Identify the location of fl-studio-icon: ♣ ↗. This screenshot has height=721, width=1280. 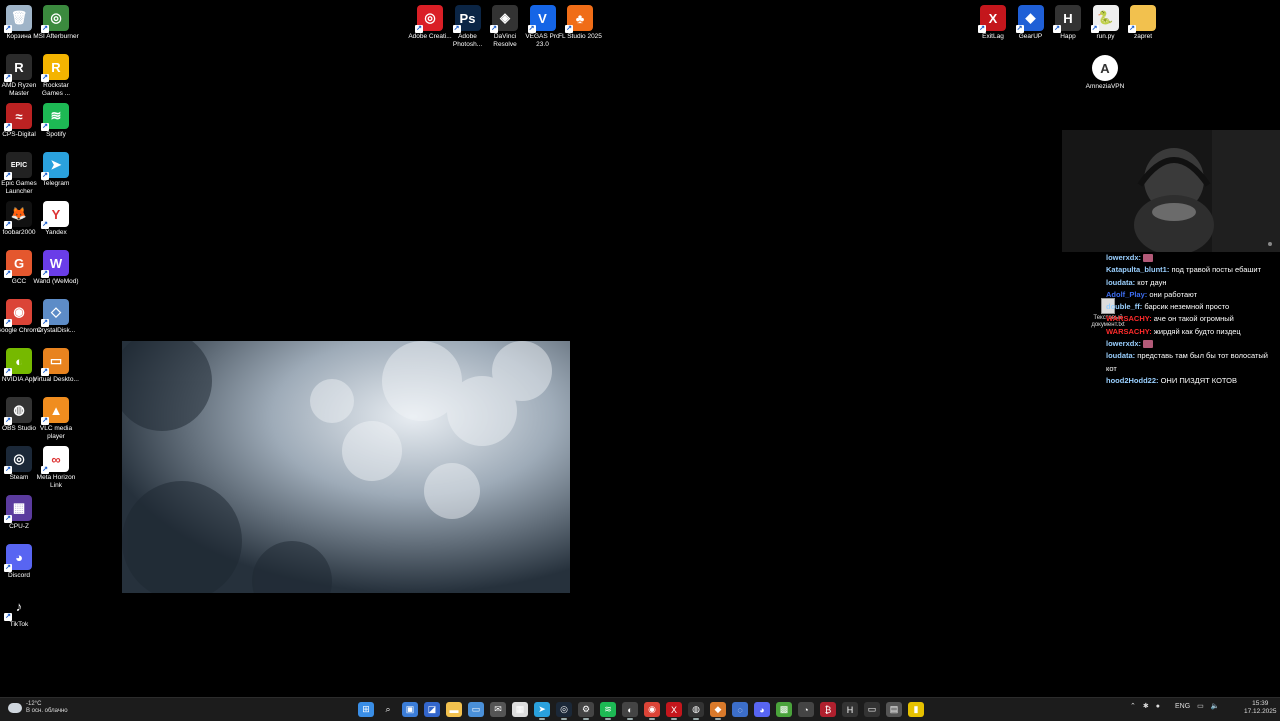
(579, 19).